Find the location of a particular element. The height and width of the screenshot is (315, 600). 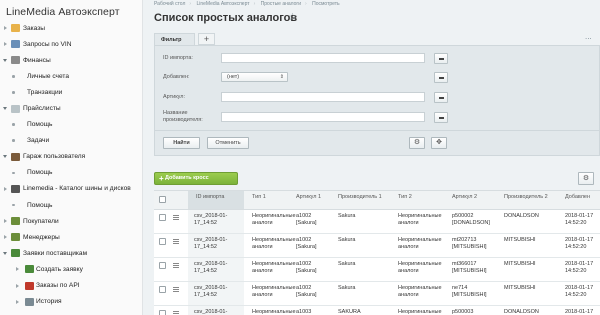

sidebar-item: Запросы по VIN is located at coordinates (71, 44).